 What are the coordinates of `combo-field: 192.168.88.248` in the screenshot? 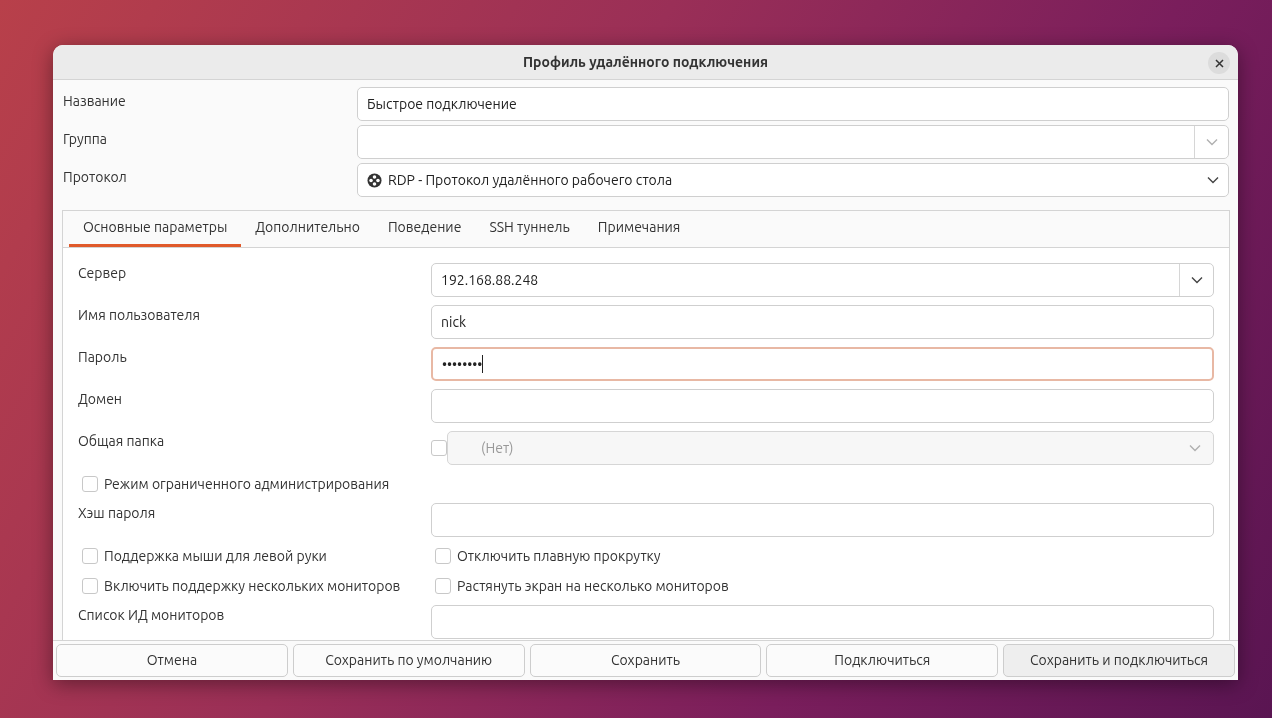 It's located at (822, 280).